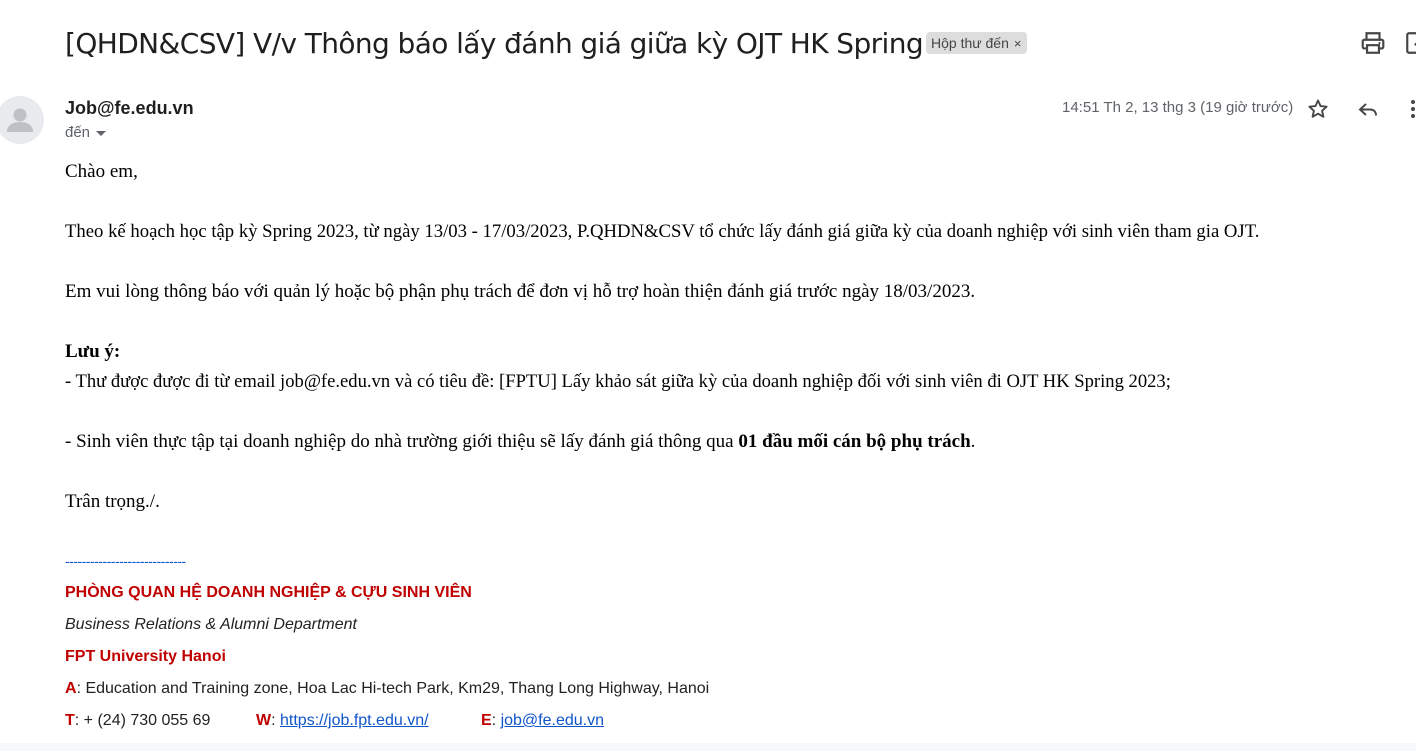 The width and height of the screenshot is (1416, 751). What do you see at coordinates (78, 132) in the screenshot?
I see `recipient-label: đến` at bounding box center [78, 132].